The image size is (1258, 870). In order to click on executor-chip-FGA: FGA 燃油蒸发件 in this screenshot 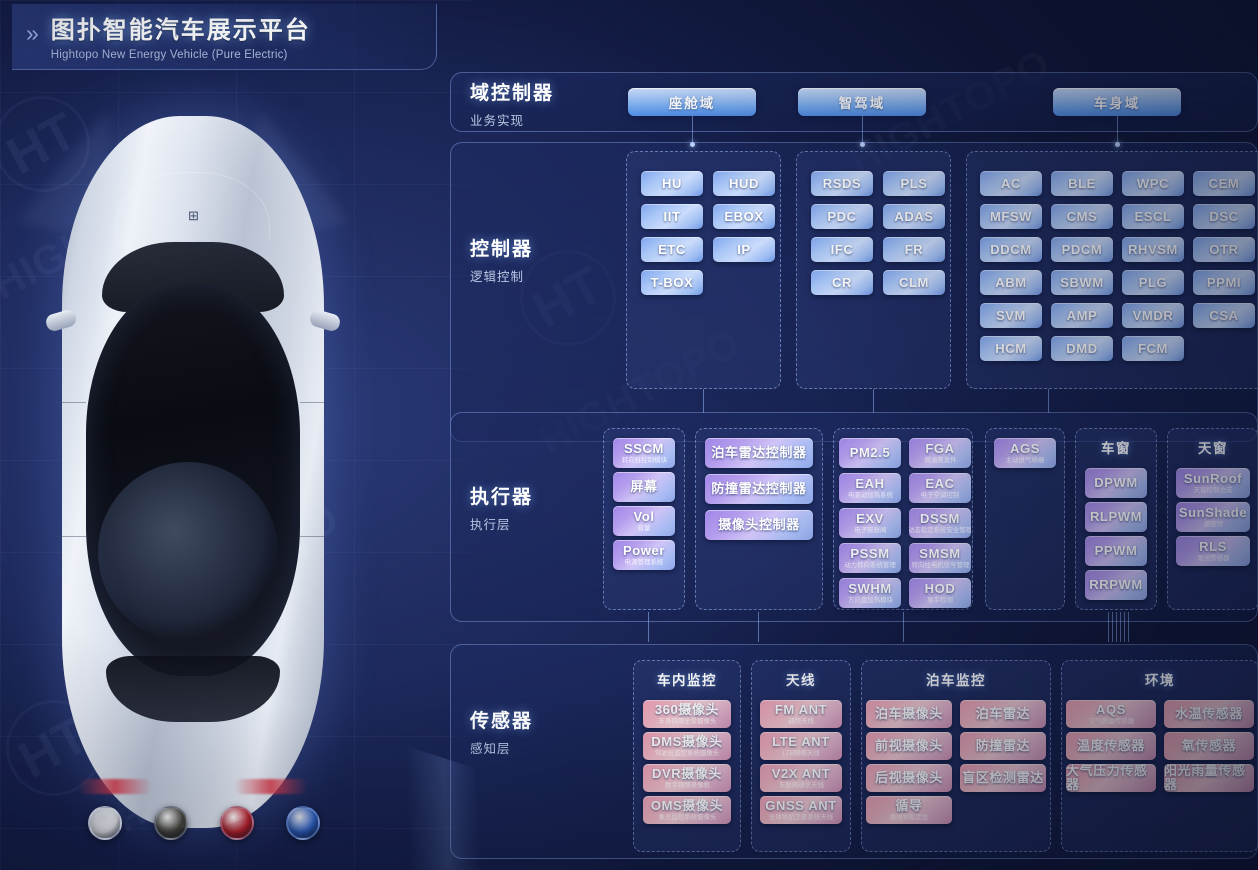, I will do `click(940, 453)`.